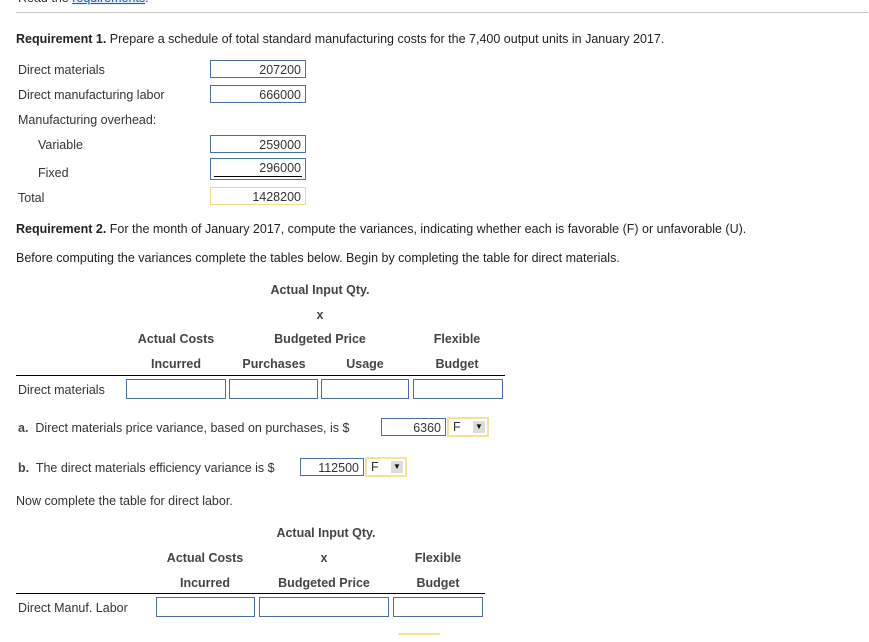 The height and width of the screenshot is (642, 869). Describe the element at coordinates (260, 375) in the screenshot. I see `dm-table-rule` at that location.